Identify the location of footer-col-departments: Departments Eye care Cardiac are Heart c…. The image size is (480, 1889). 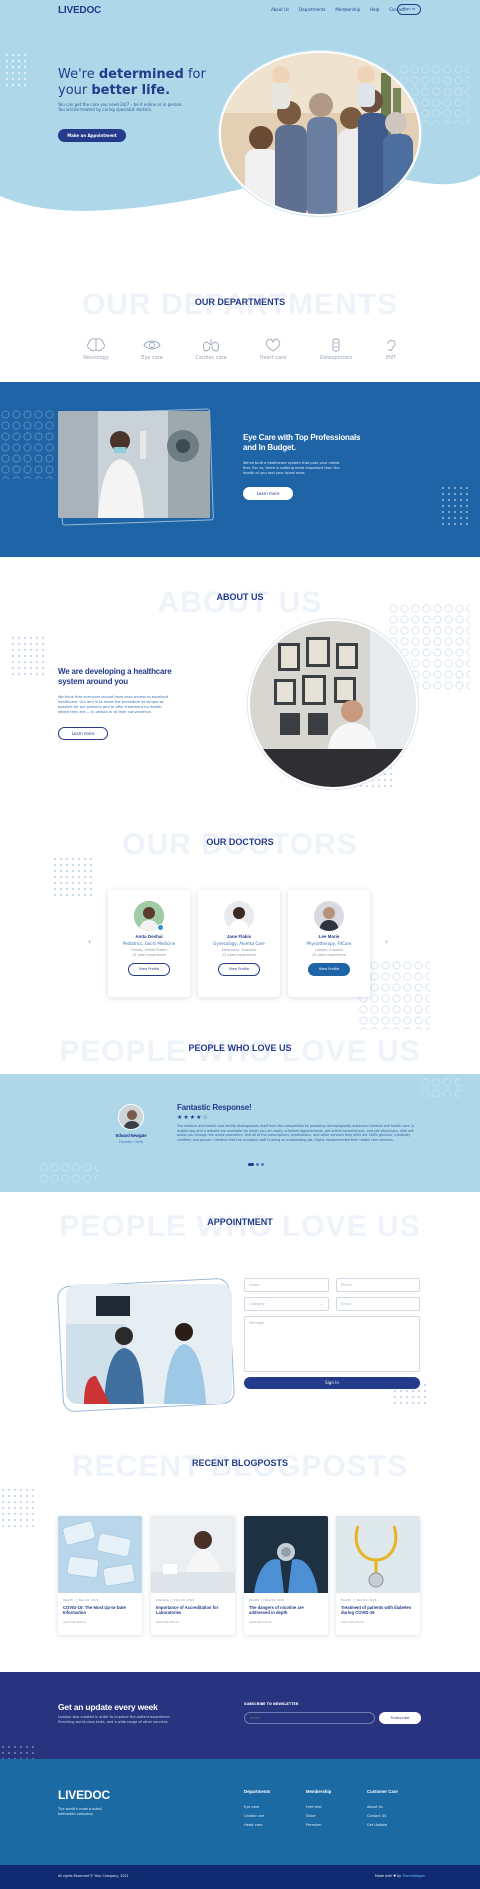
(257, 1810).